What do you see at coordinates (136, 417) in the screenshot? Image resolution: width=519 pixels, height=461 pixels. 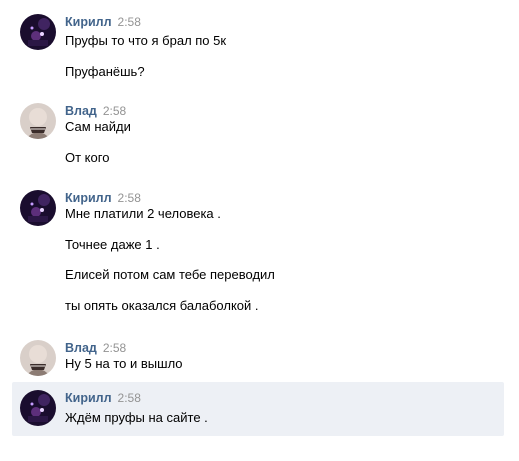 I see `message-text: Ждём пруфы на сайте .` at bounding box center [136, 417].